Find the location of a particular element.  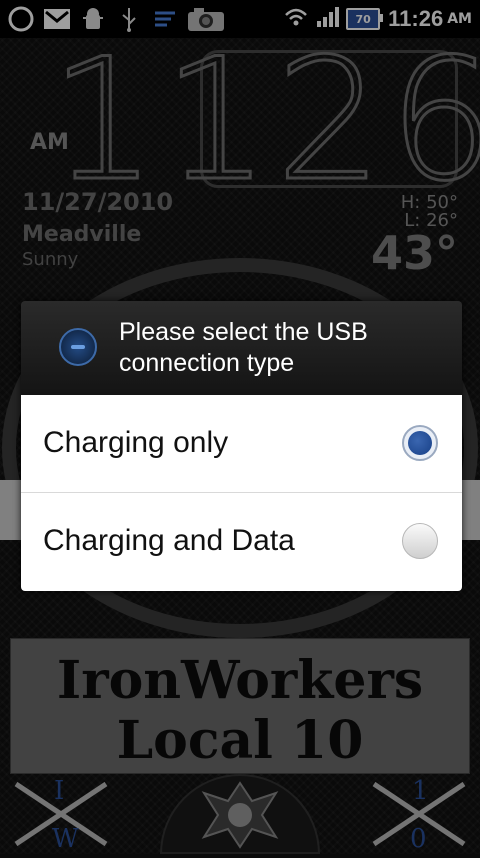

dialog-header: Please select the USB connection type is located at coordinates (241, 348).